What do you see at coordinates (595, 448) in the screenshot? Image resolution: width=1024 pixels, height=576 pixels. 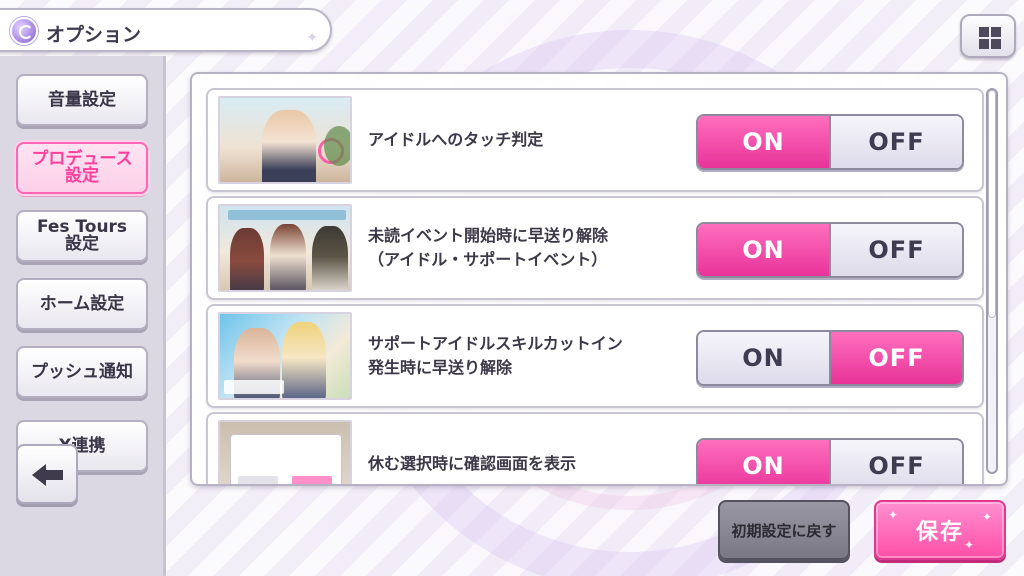 I see `setting-row-rest-confirm: 休む選択時に確認画面を表示 ON OFF` at bounding box center [595, 448].